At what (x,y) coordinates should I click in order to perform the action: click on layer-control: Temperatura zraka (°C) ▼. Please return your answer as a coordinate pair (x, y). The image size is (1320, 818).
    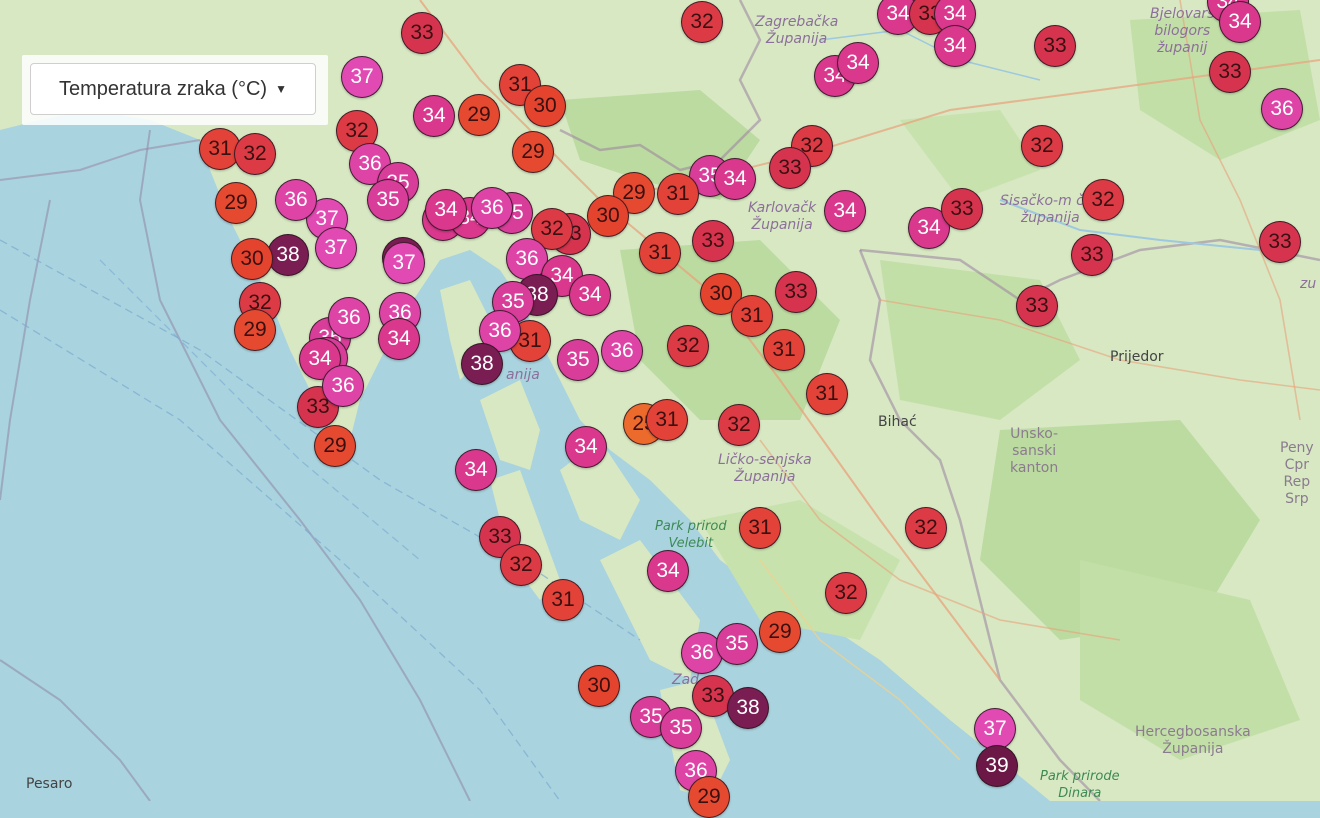
    Looking at the image, I should click on (175, 90).